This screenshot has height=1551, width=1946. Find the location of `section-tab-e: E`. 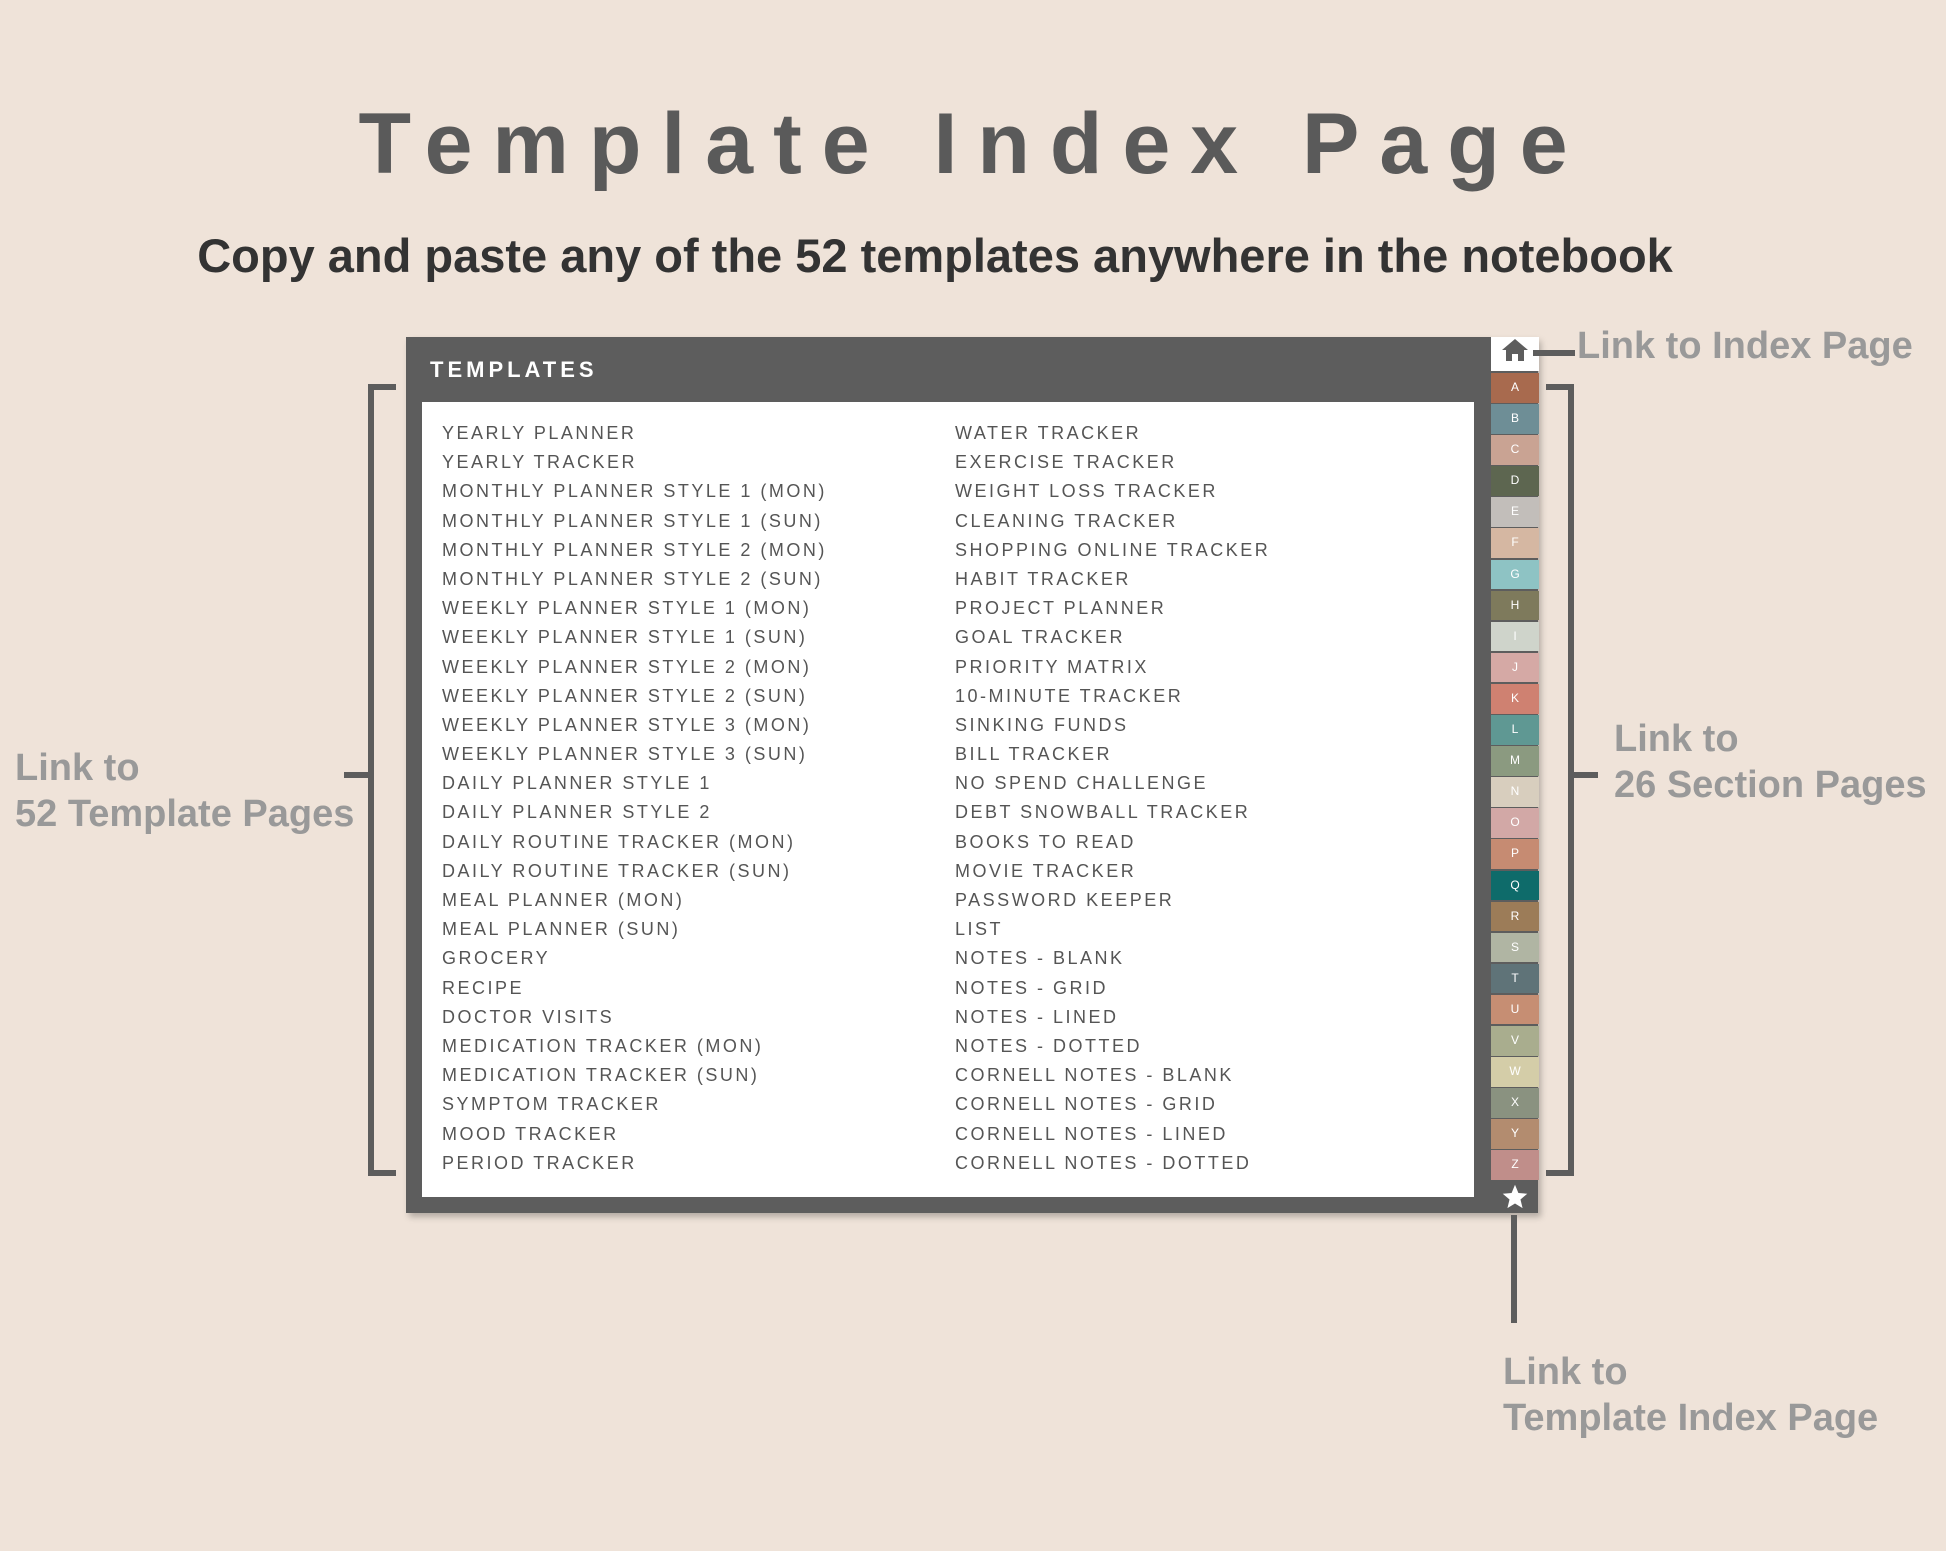

section-tab-e: E is located at coordinates (1515, 512).